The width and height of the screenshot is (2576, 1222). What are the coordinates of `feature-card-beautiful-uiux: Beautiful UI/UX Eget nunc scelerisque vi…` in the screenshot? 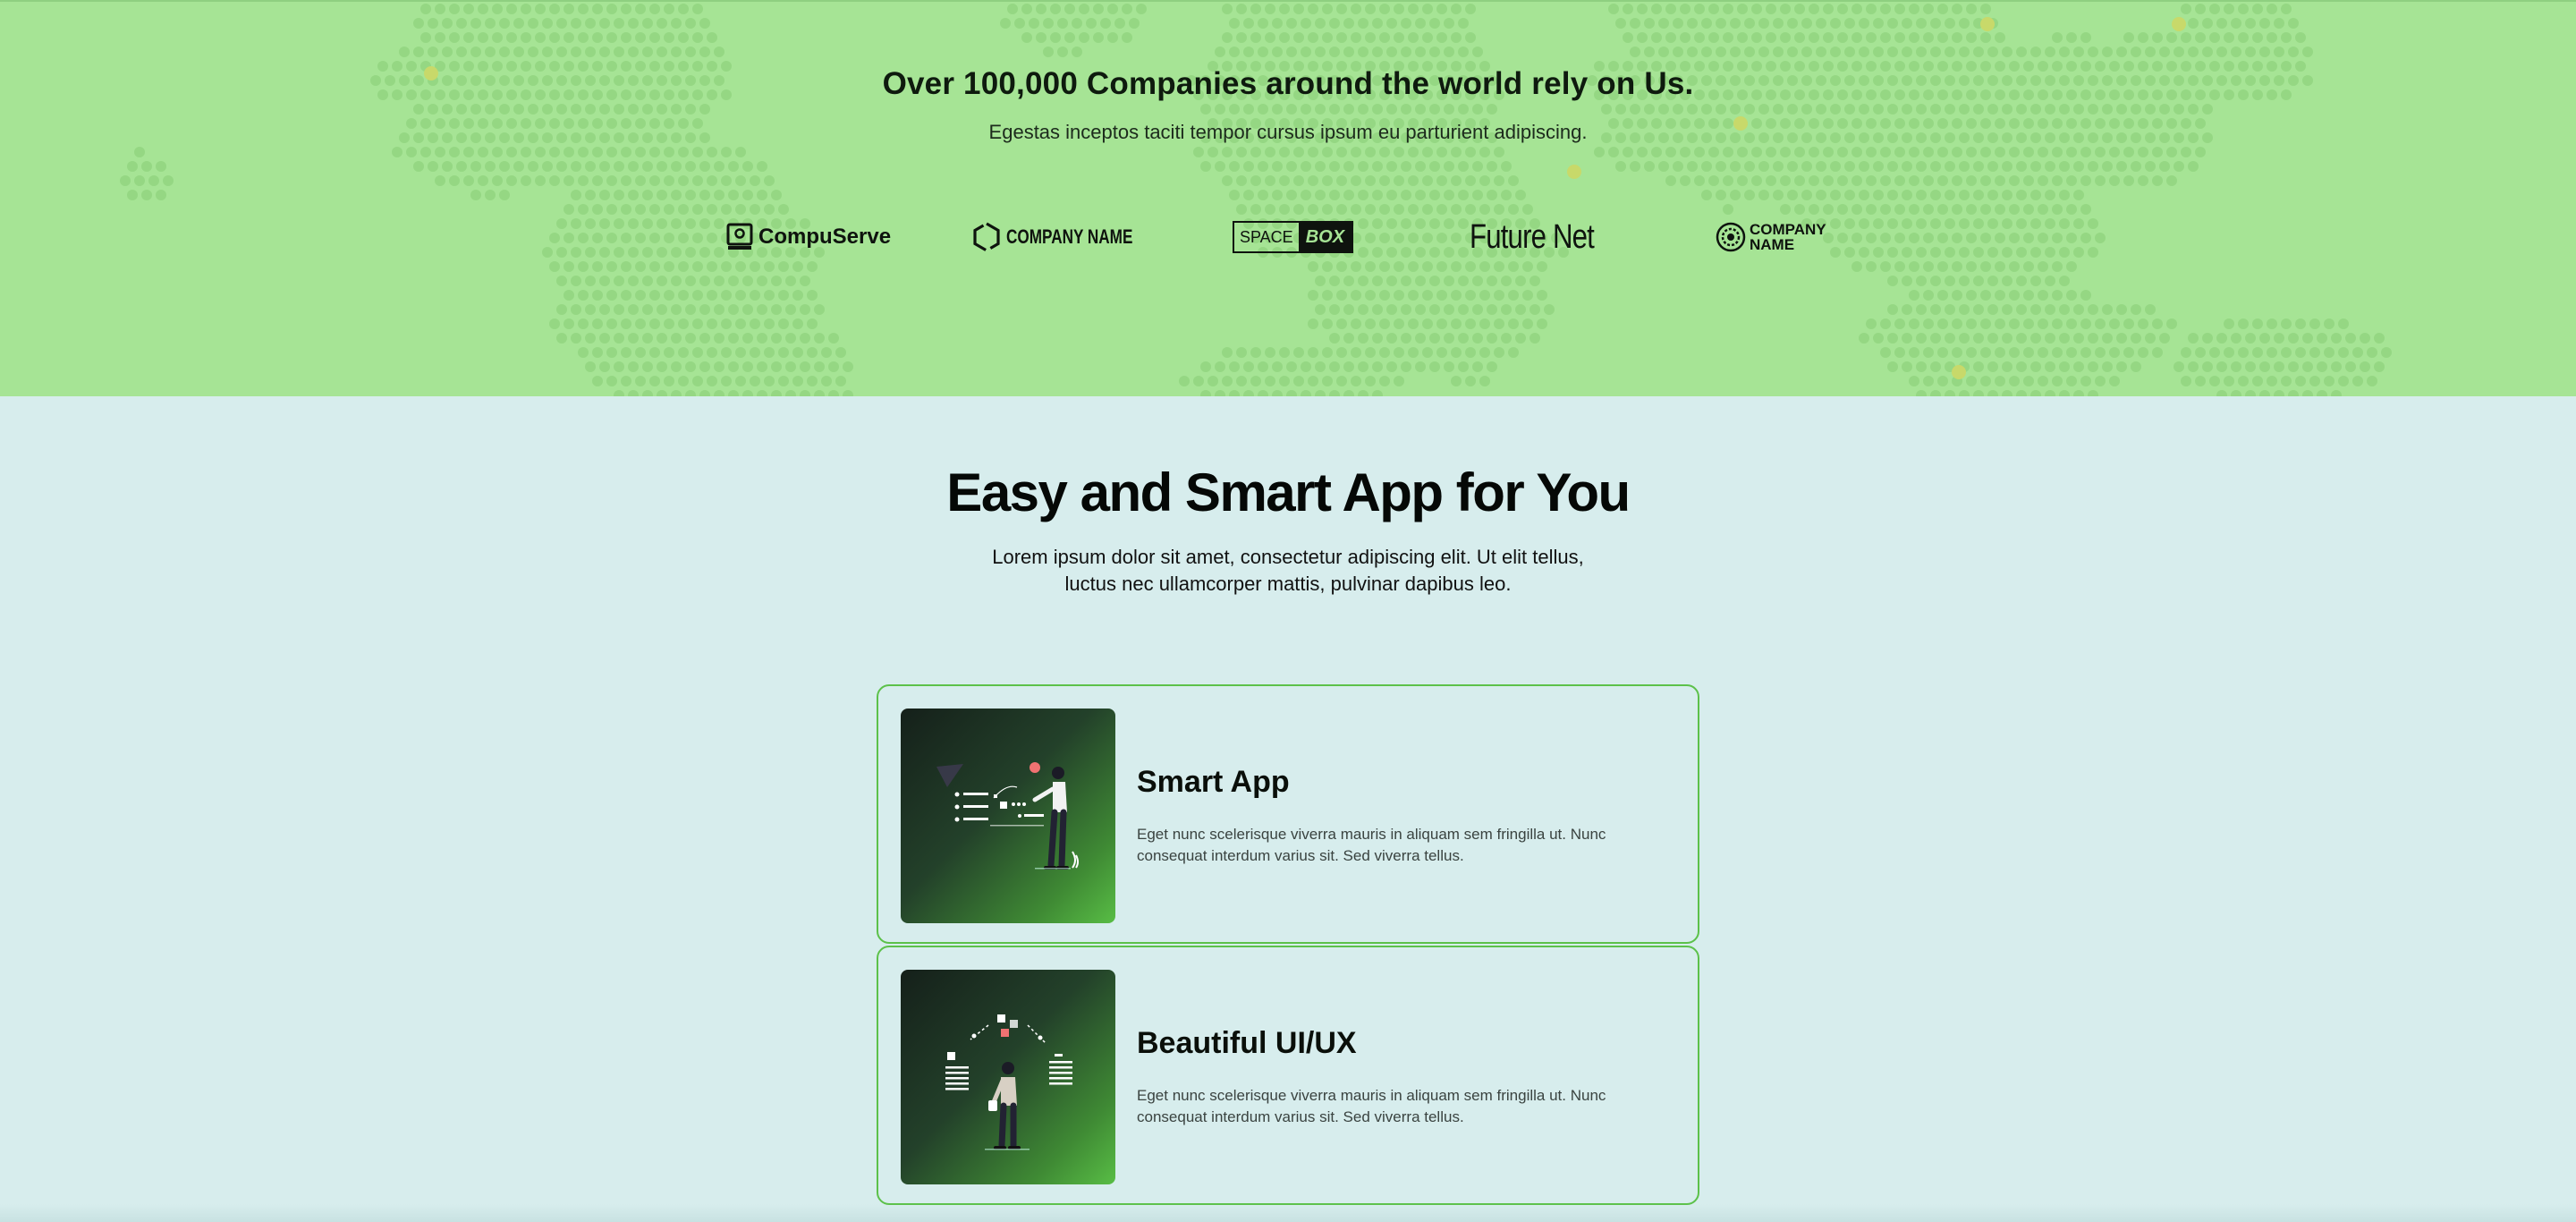 It's located at (1288, 1075).